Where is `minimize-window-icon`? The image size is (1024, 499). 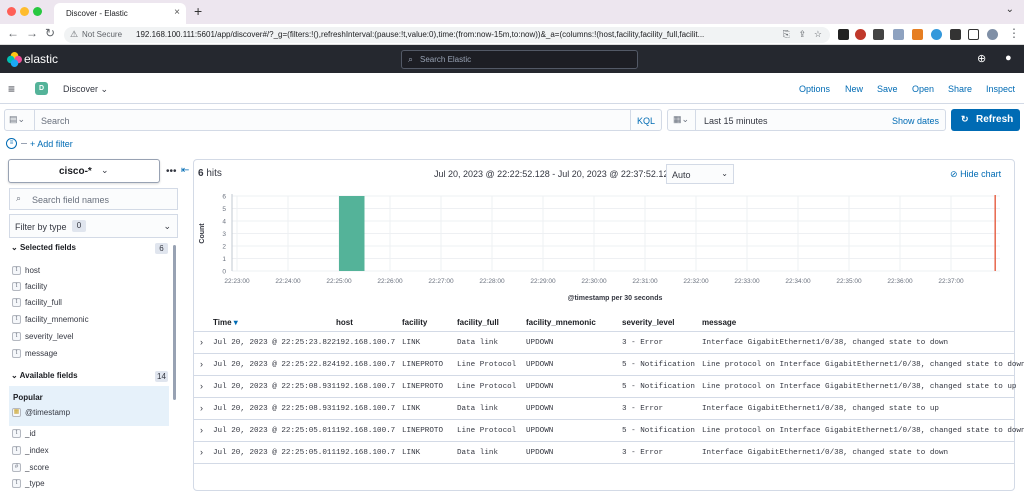
minimize-window-icon is located at coordinates (24, 11).